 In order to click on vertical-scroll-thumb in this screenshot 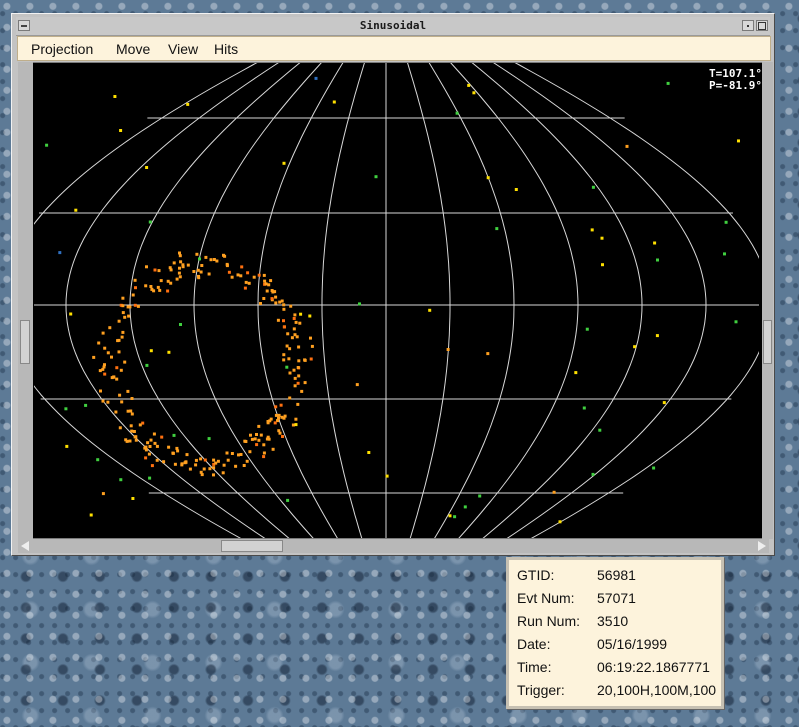, I will do `click(25, 342)`.